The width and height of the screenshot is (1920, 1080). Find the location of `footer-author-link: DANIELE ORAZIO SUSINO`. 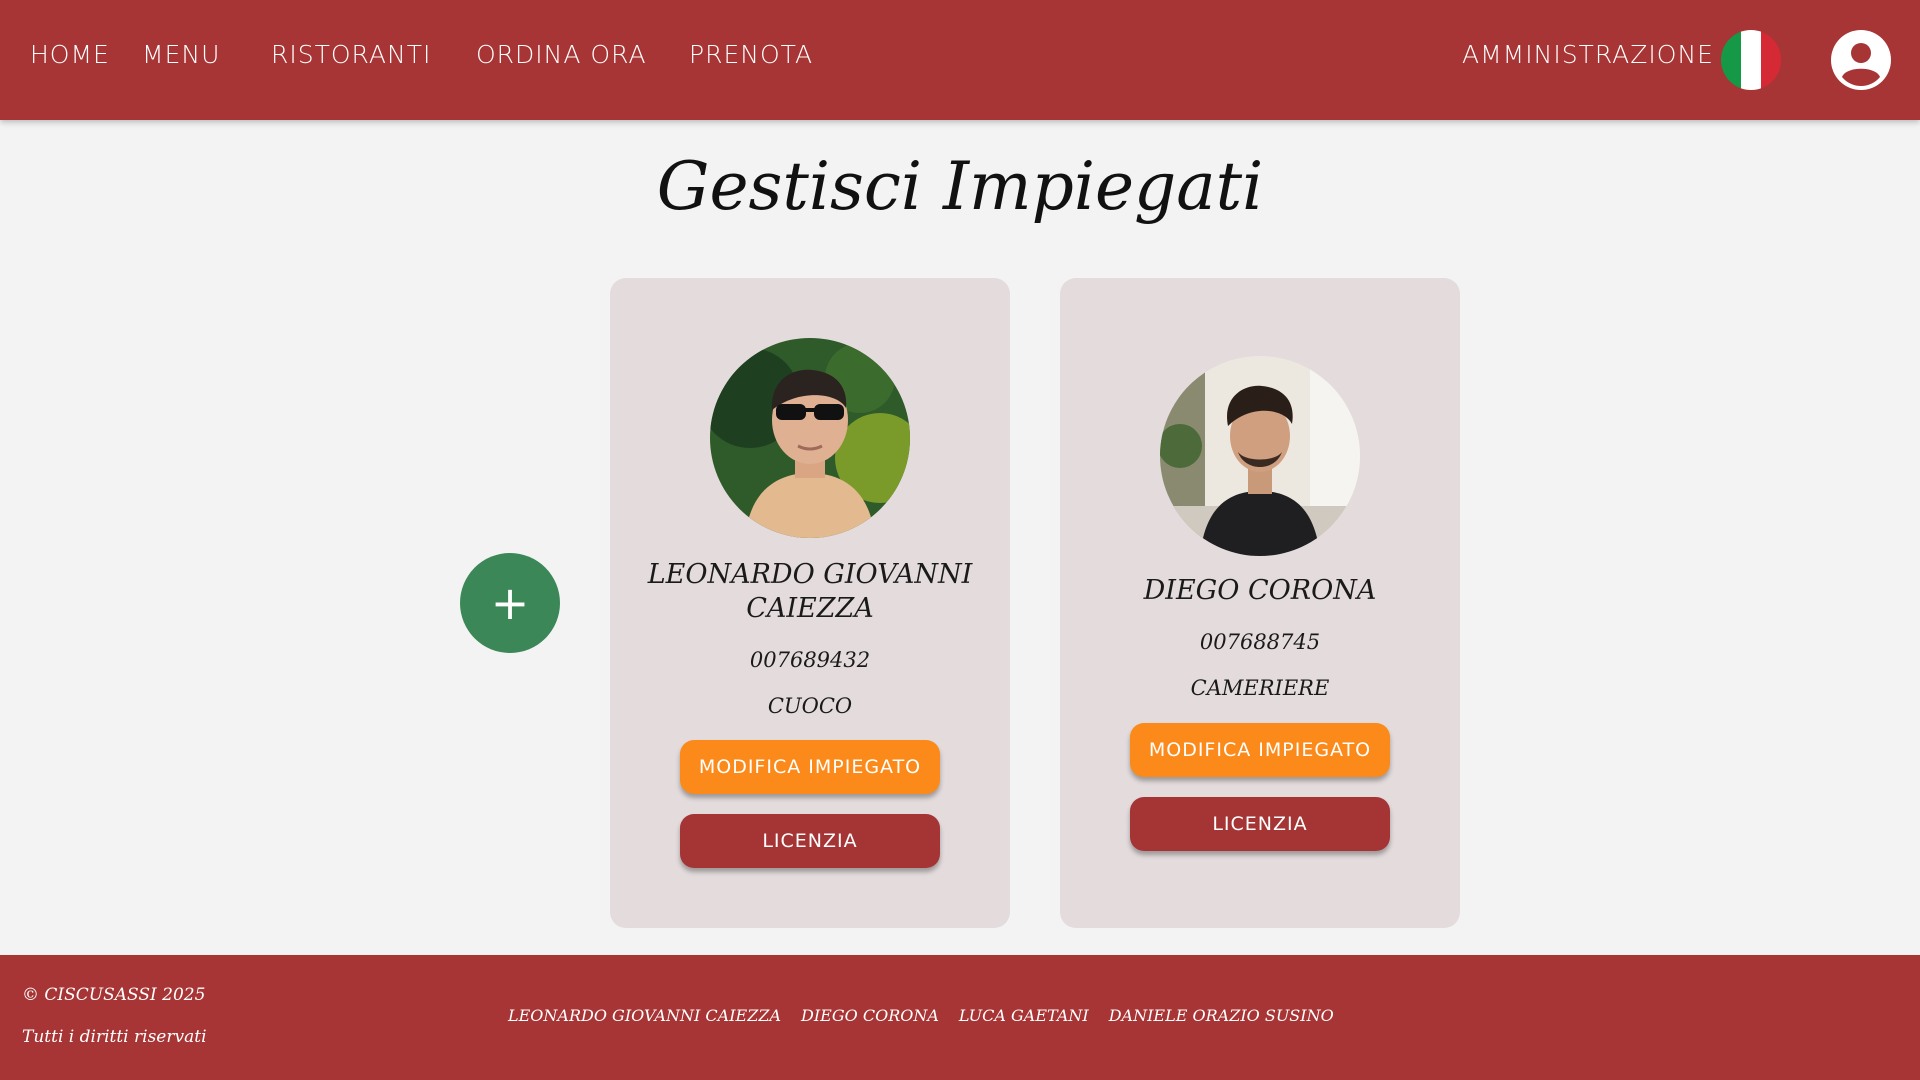

footer-author-link: DANIELE ORAZIO SUSINO is located at coordinates (1221, 1015).